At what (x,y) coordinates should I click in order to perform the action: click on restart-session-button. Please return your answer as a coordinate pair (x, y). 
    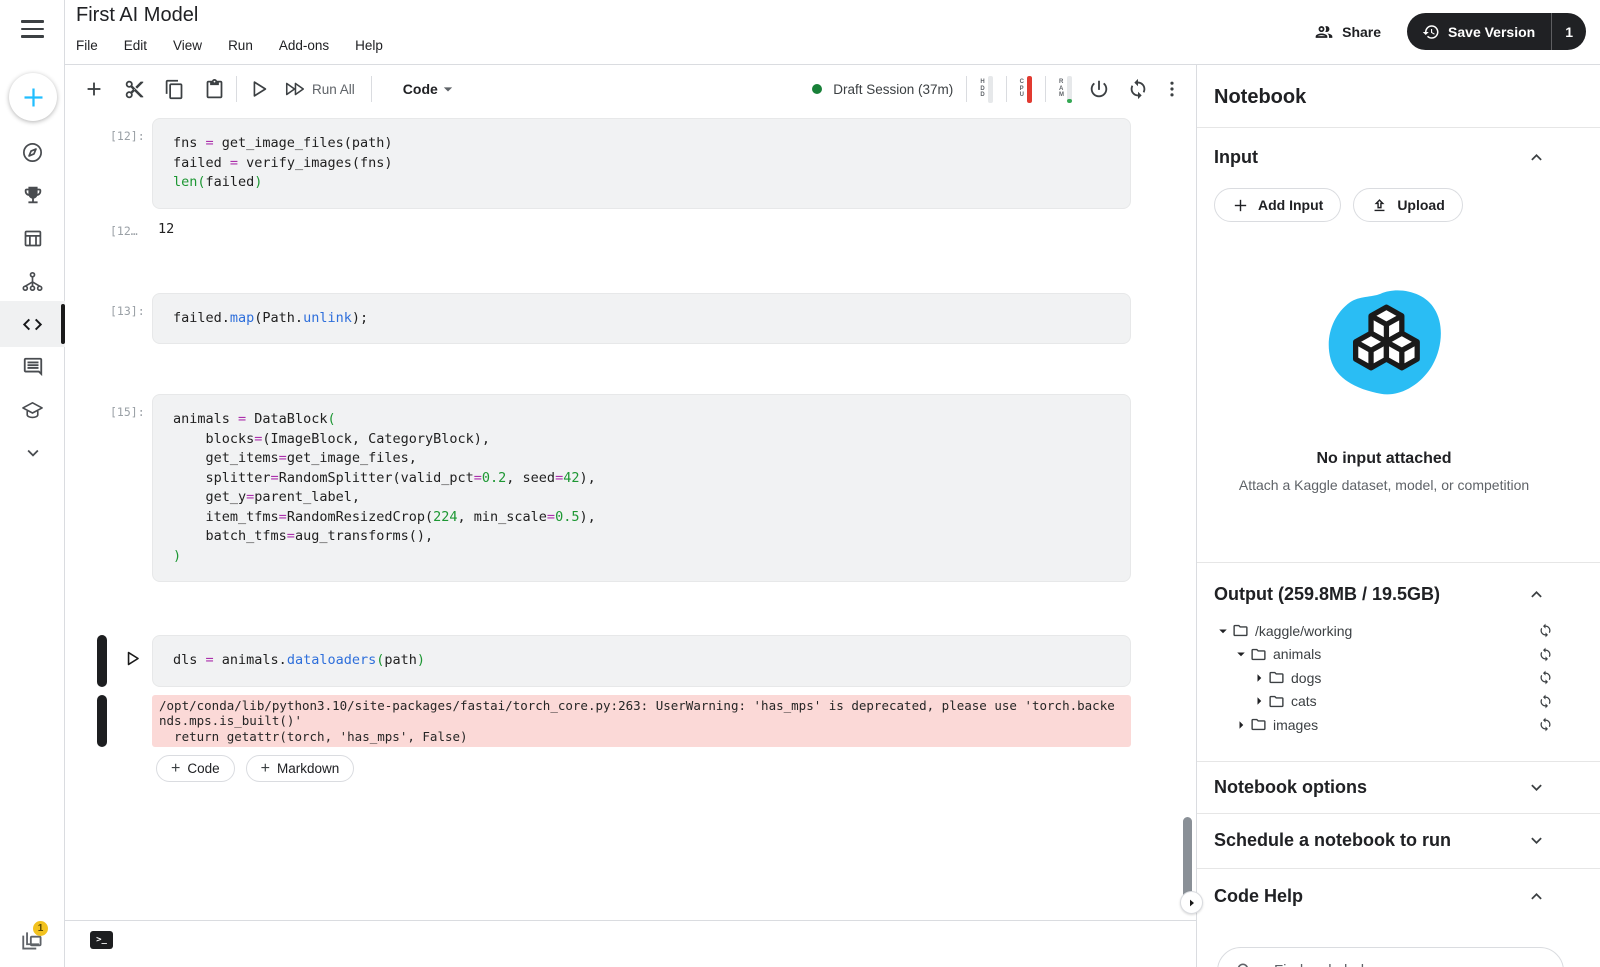
    Looking at the image, I should click on (1138, 89).